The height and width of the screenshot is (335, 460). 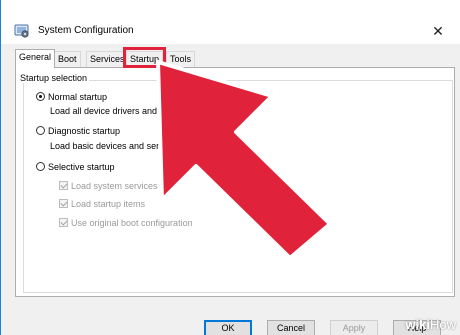 I want to click on startup-selection-legend: Startup selection, so click(x=54, y=78).